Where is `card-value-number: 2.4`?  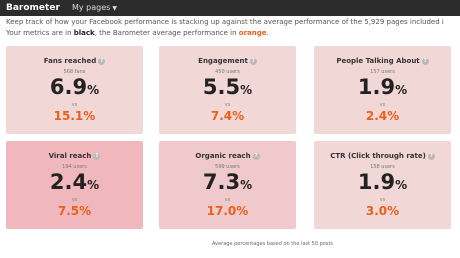
card-value-number: 2.4 is located at coordinates (68, 182).